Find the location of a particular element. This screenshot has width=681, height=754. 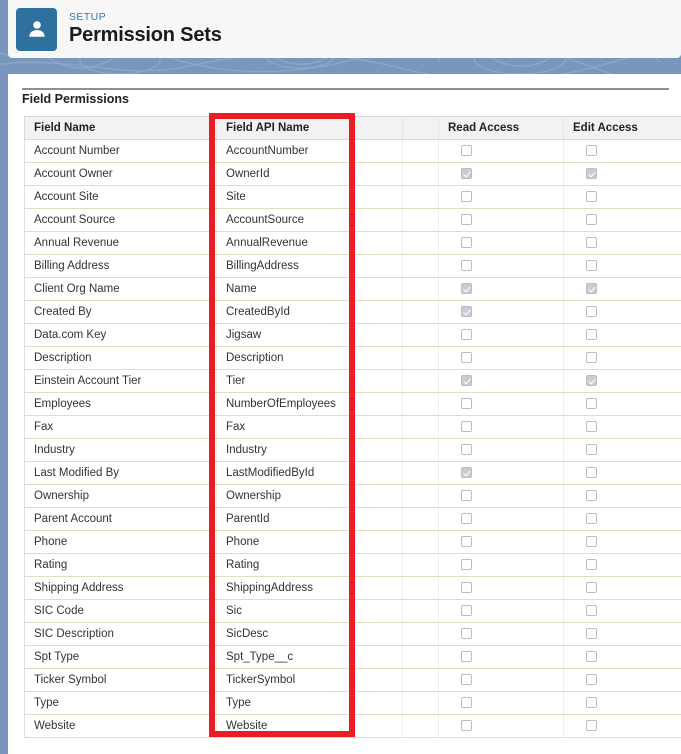

column-header-field-api-name: Field API Name is located at coordinates (309, 128).